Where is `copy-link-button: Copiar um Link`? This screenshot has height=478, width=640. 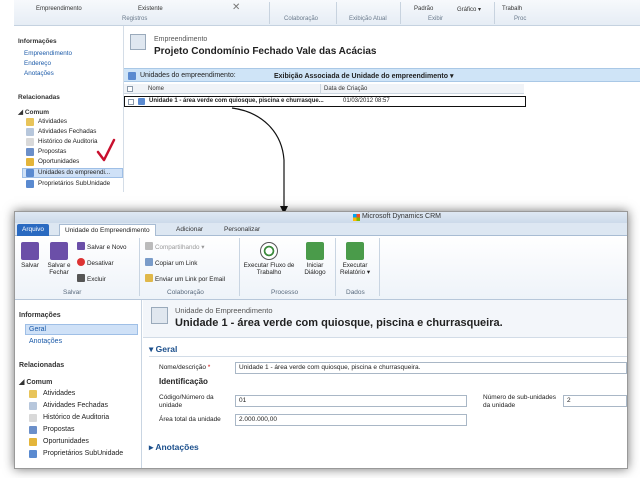 copy-link-button: Copiar um Link is located at coordinates (171, 262).